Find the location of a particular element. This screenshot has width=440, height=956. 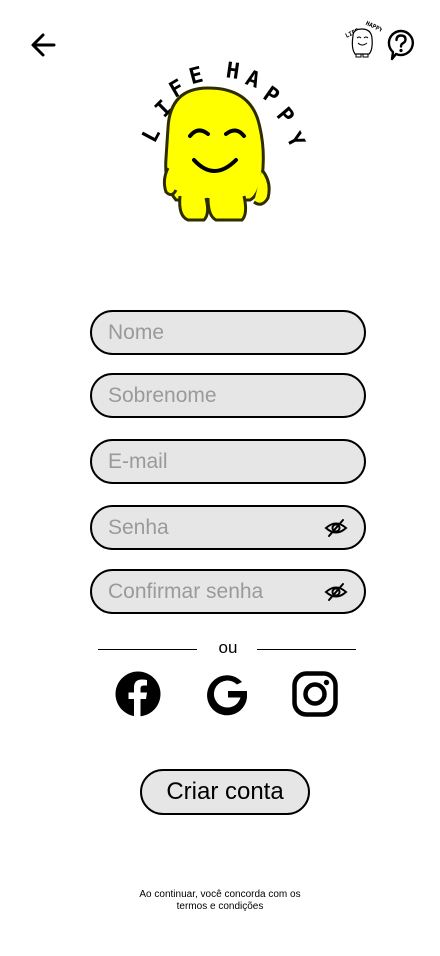

senha-field is located at coordinates (228, 527).